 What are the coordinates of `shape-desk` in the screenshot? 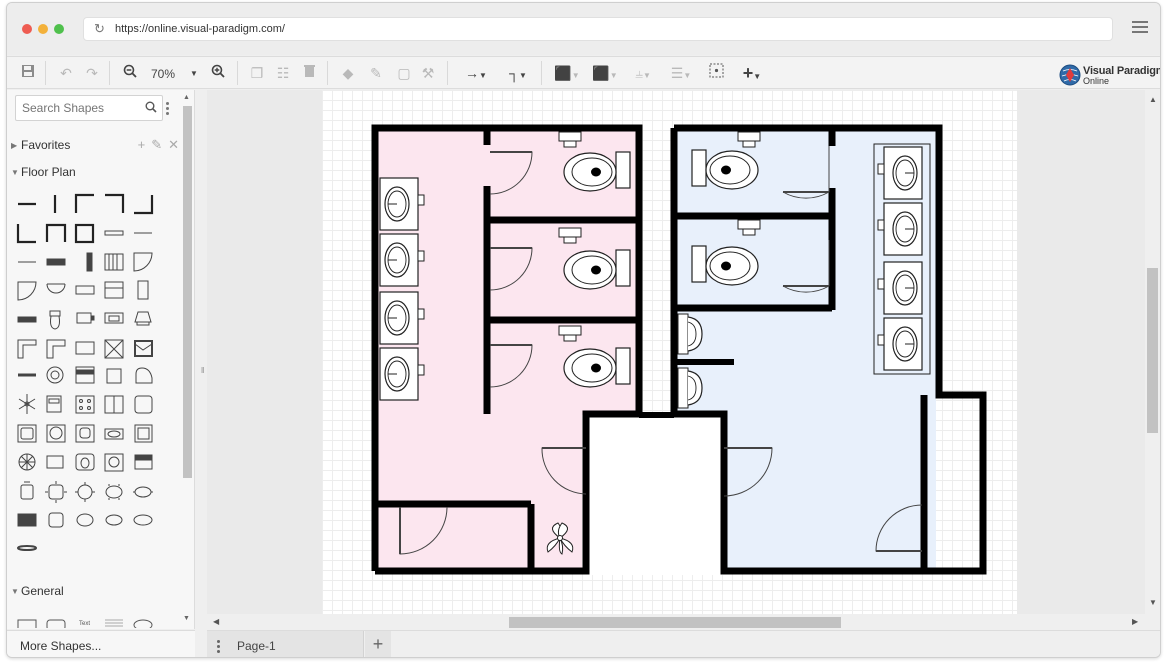 It's located at (114, 318).